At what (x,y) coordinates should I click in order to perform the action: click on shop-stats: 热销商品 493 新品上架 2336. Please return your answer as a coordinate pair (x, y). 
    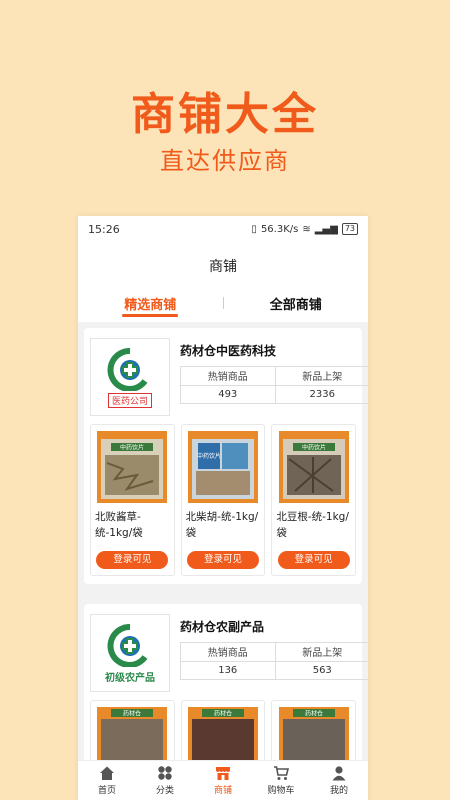
    Looking at the image, I should click on (274, 385).